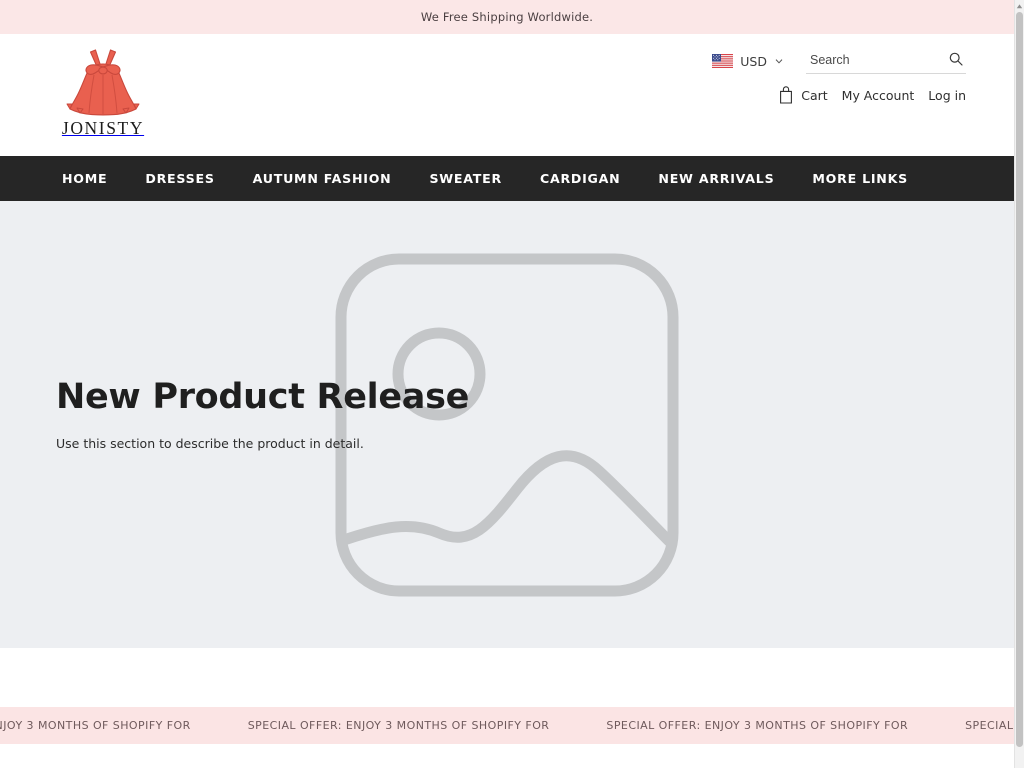 The image size is (1024, 768). I want to click on nav-item-more-links: MORE LINKS, so click(860, 178).